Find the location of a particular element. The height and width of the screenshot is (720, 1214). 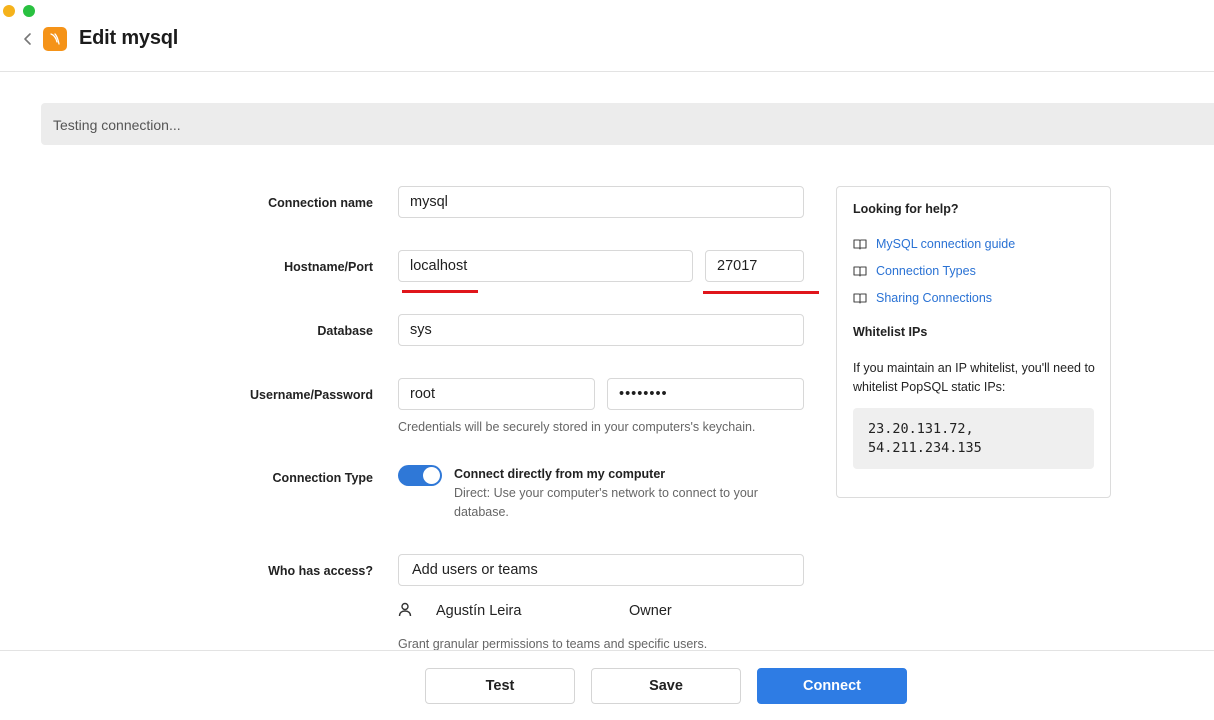

help-link-label: MySQL connection guide is located at coordinates (946, 244).